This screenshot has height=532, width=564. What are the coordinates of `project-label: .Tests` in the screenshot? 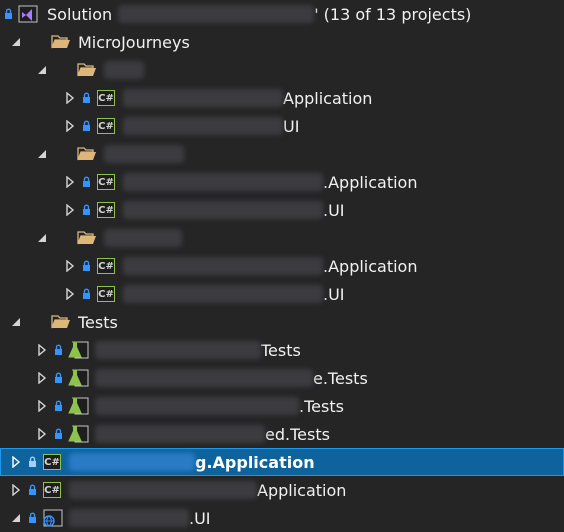 It's located at (321, 406).